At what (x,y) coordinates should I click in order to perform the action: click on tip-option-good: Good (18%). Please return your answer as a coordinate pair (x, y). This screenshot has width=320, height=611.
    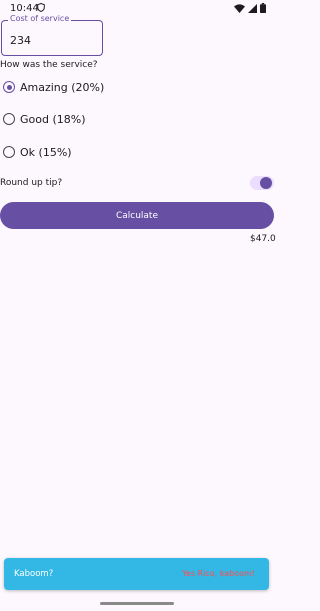
    Looking at the image, I should click on (44, 119).